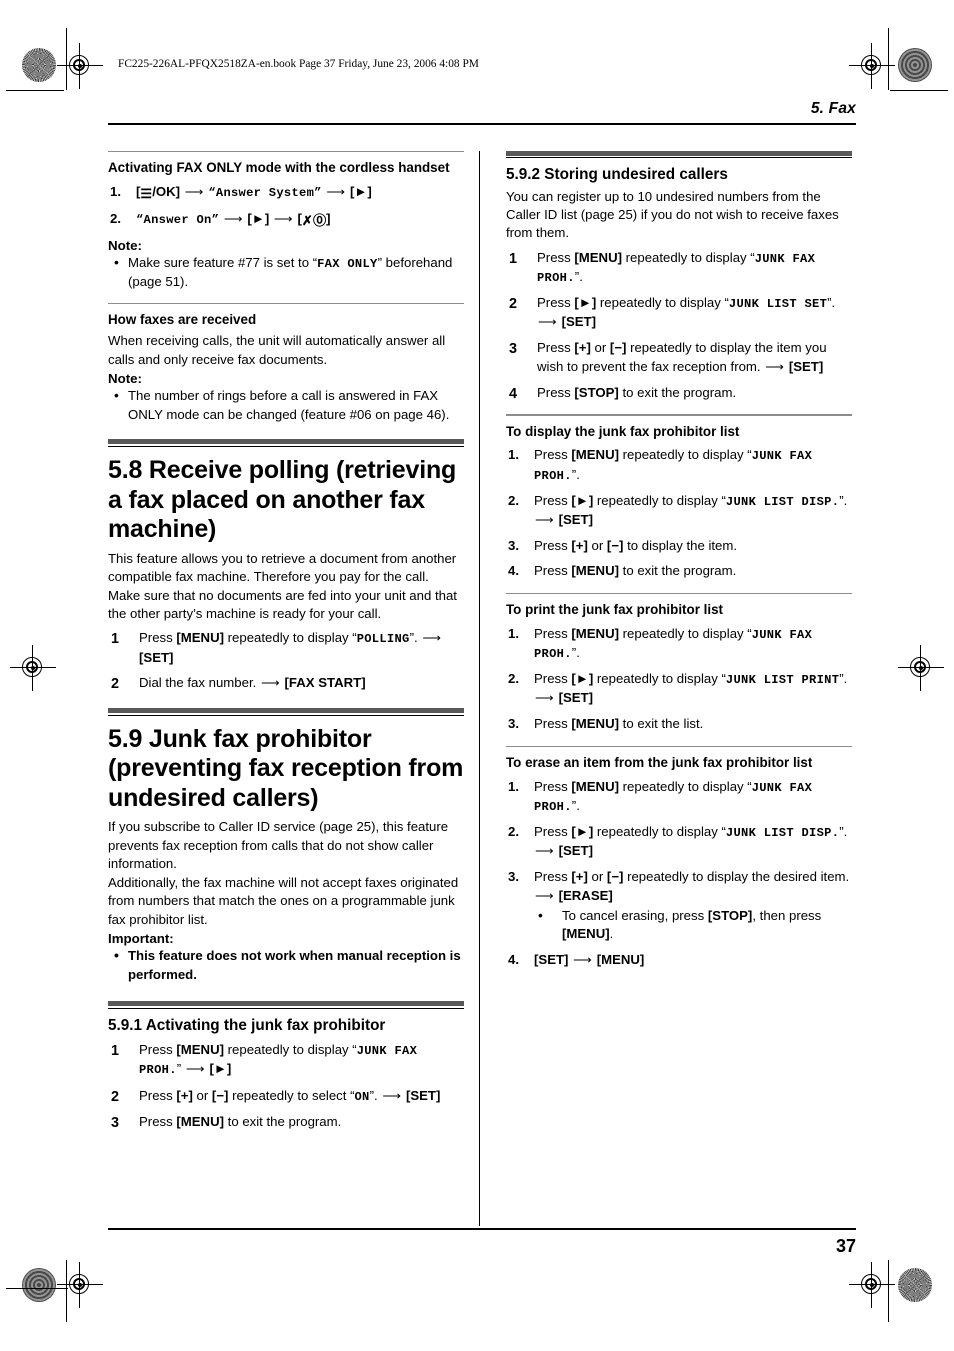  Describe the element at coordinates (286, 304) in the screenshot. I see `rule-above-how-received` at that location.